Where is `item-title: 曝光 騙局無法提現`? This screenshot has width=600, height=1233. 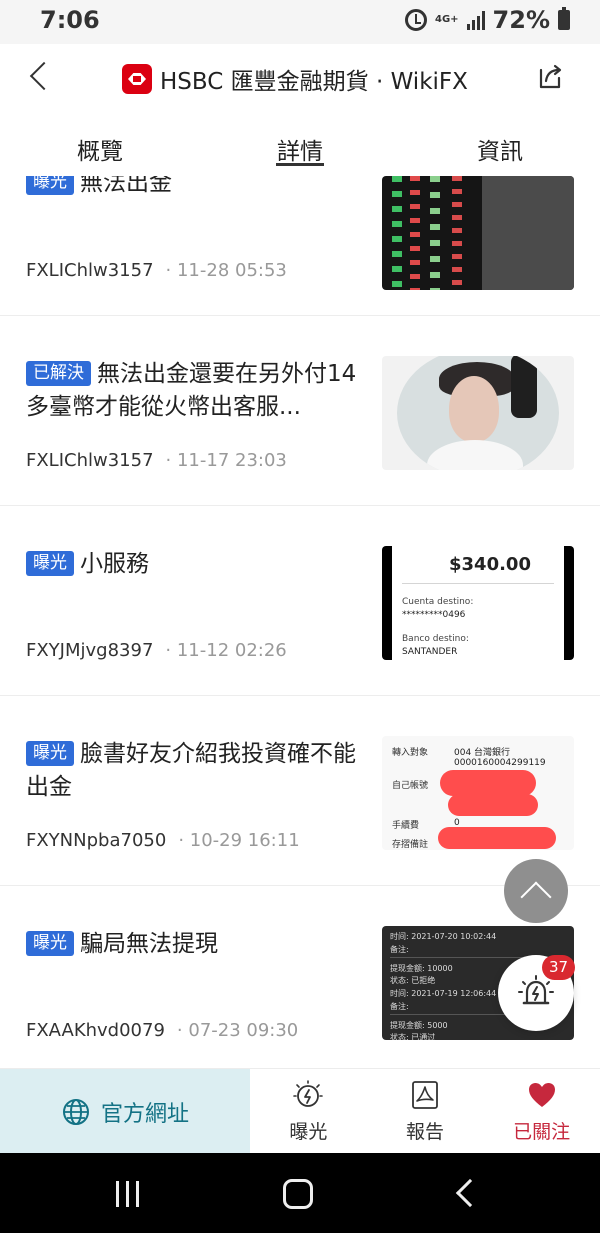
item-title: 曝光 騙局無法提現 is located at coordinates (195, 944).